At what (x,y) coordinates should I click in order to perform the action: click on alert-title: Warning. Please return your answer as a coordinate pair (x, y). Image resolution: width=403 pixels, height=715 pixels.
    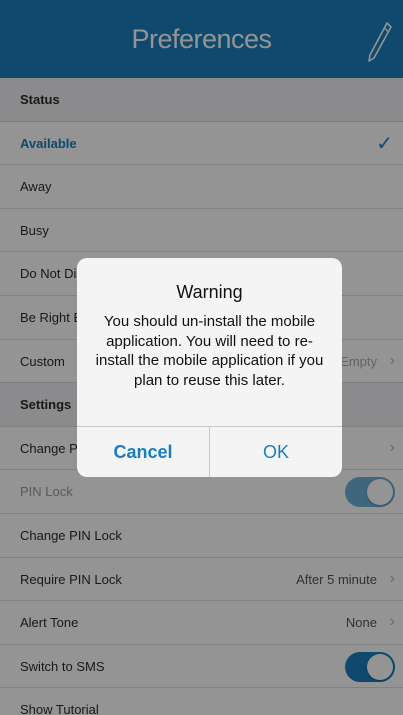
    Looking at the image, I should click on (209, 292).